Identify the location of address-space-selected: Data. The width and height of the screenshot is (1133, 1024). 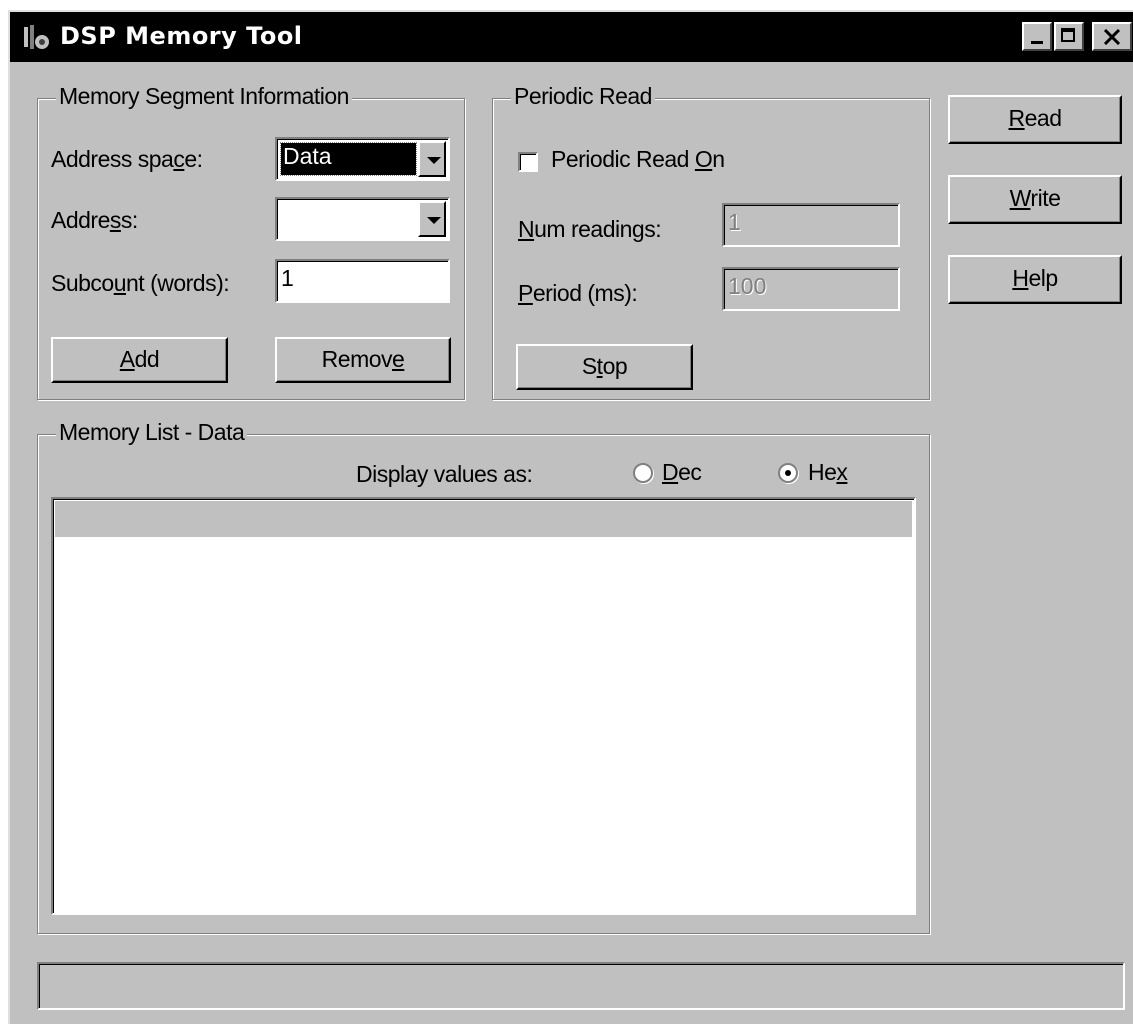
(348, 159).